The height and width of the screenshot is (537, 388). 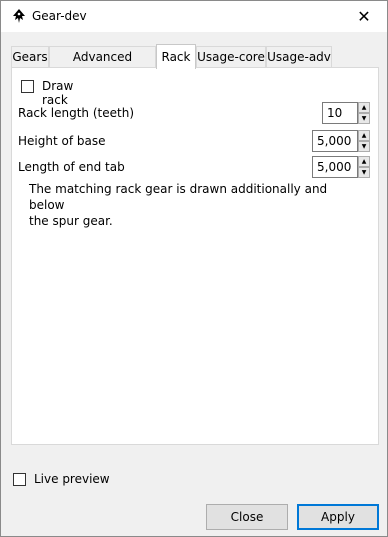 What do you see at coordinates (346, 113) in the screenshot?
I see `rack-length-spinbox: 10 ▲ ▼` at bounding box center [346, 113].